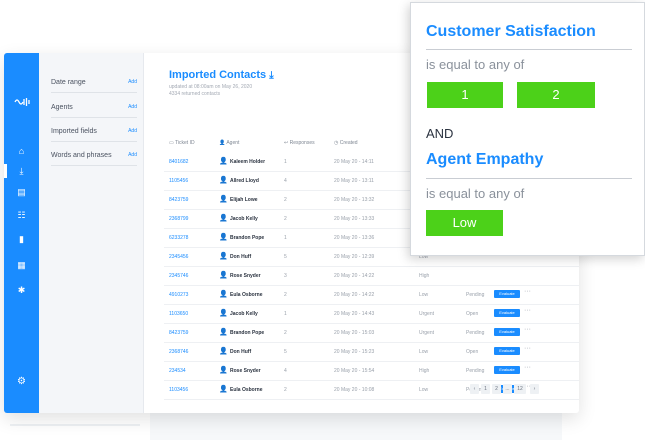 The image size is (645, 441). I want to click on created-date: 20 May 20 - 13:11, so click(354, 181).